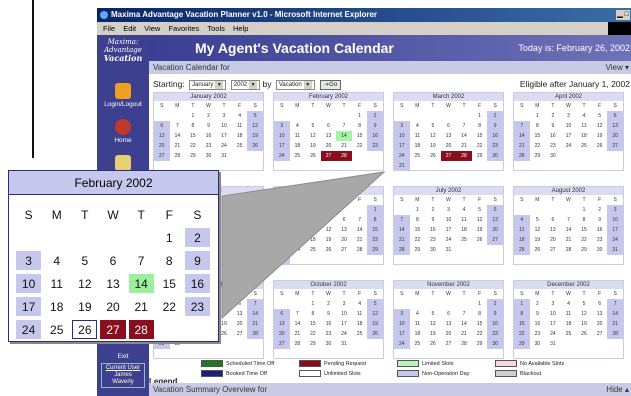 Image resolution: width=631 pixels, height=396 pixels. I want to click on zoom-day-10: 10, so click(29, 283).